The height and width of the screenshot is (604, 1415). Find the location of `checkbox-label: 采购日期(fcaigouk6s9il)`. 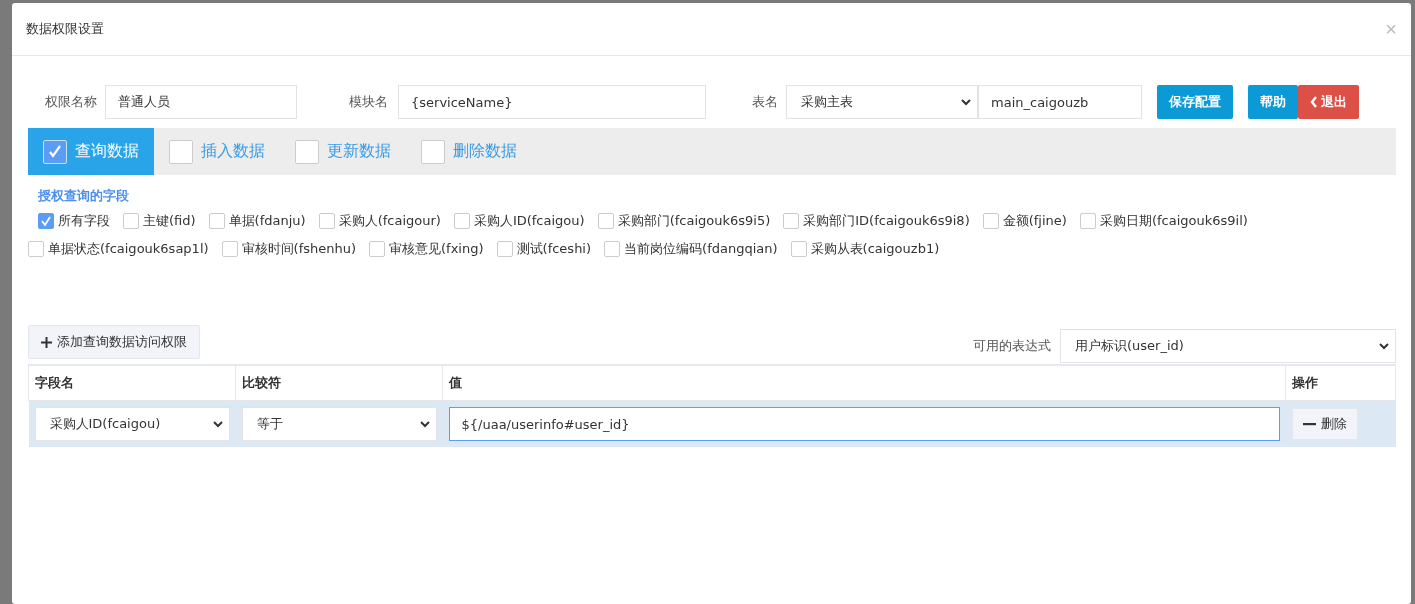

checkbox-label: 采购日期(fcaigouk6s9il) is located at coordinates (1173, 221).